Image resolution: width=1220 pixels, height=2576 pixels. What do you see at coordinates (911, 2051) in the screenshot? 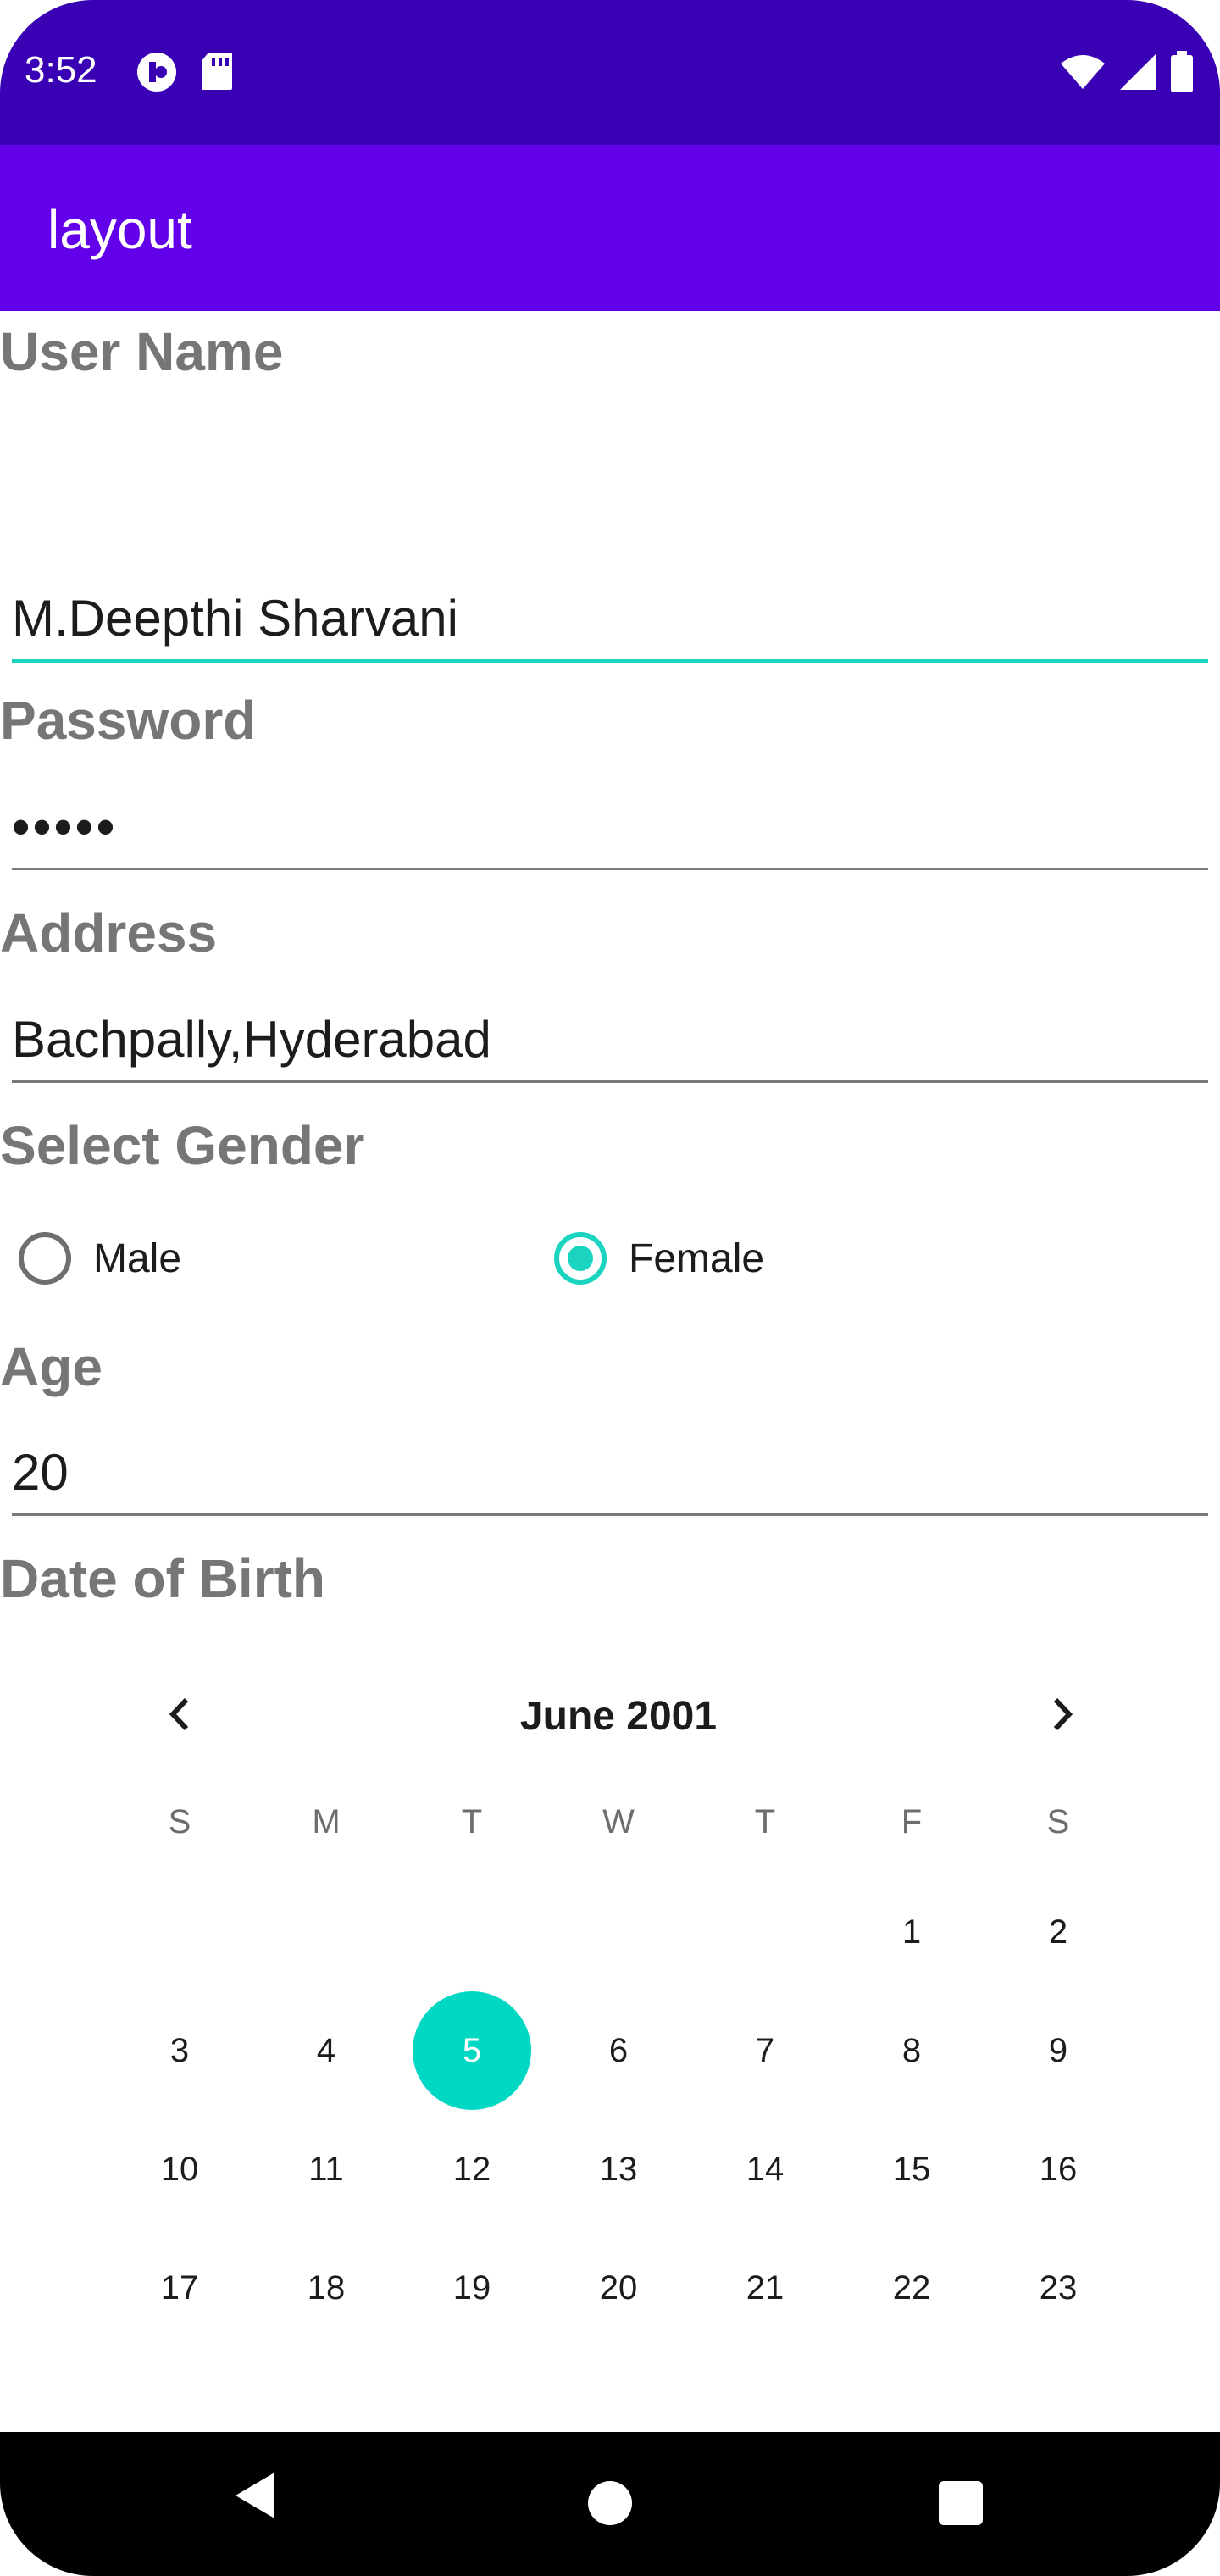
I see `calendar-day: 8` at bounding box center [911, 2051].